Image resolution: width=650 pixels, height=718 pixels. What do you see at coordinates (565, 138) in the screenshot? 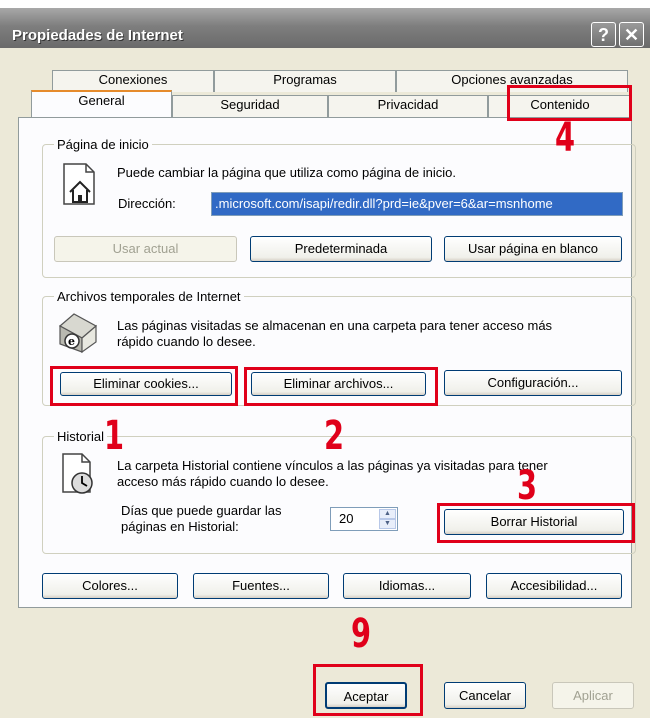
I see `annotation-number-4: 4` at bounding box center [565, 138].